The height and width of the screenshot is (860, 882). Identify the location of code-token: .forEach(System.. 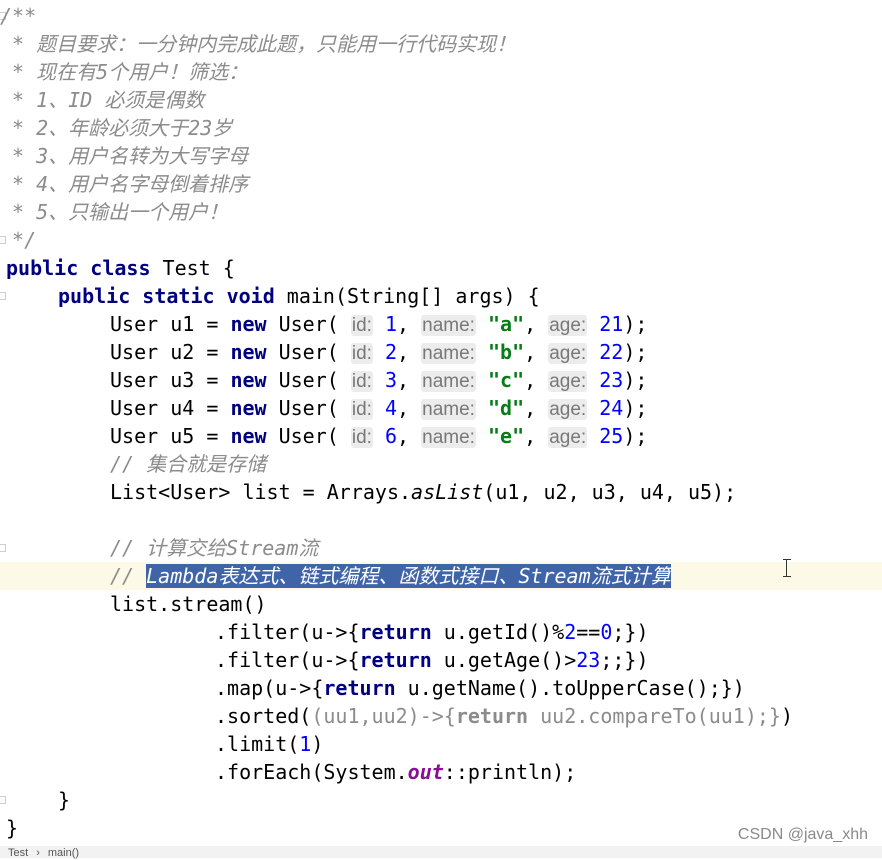
(311, 772).